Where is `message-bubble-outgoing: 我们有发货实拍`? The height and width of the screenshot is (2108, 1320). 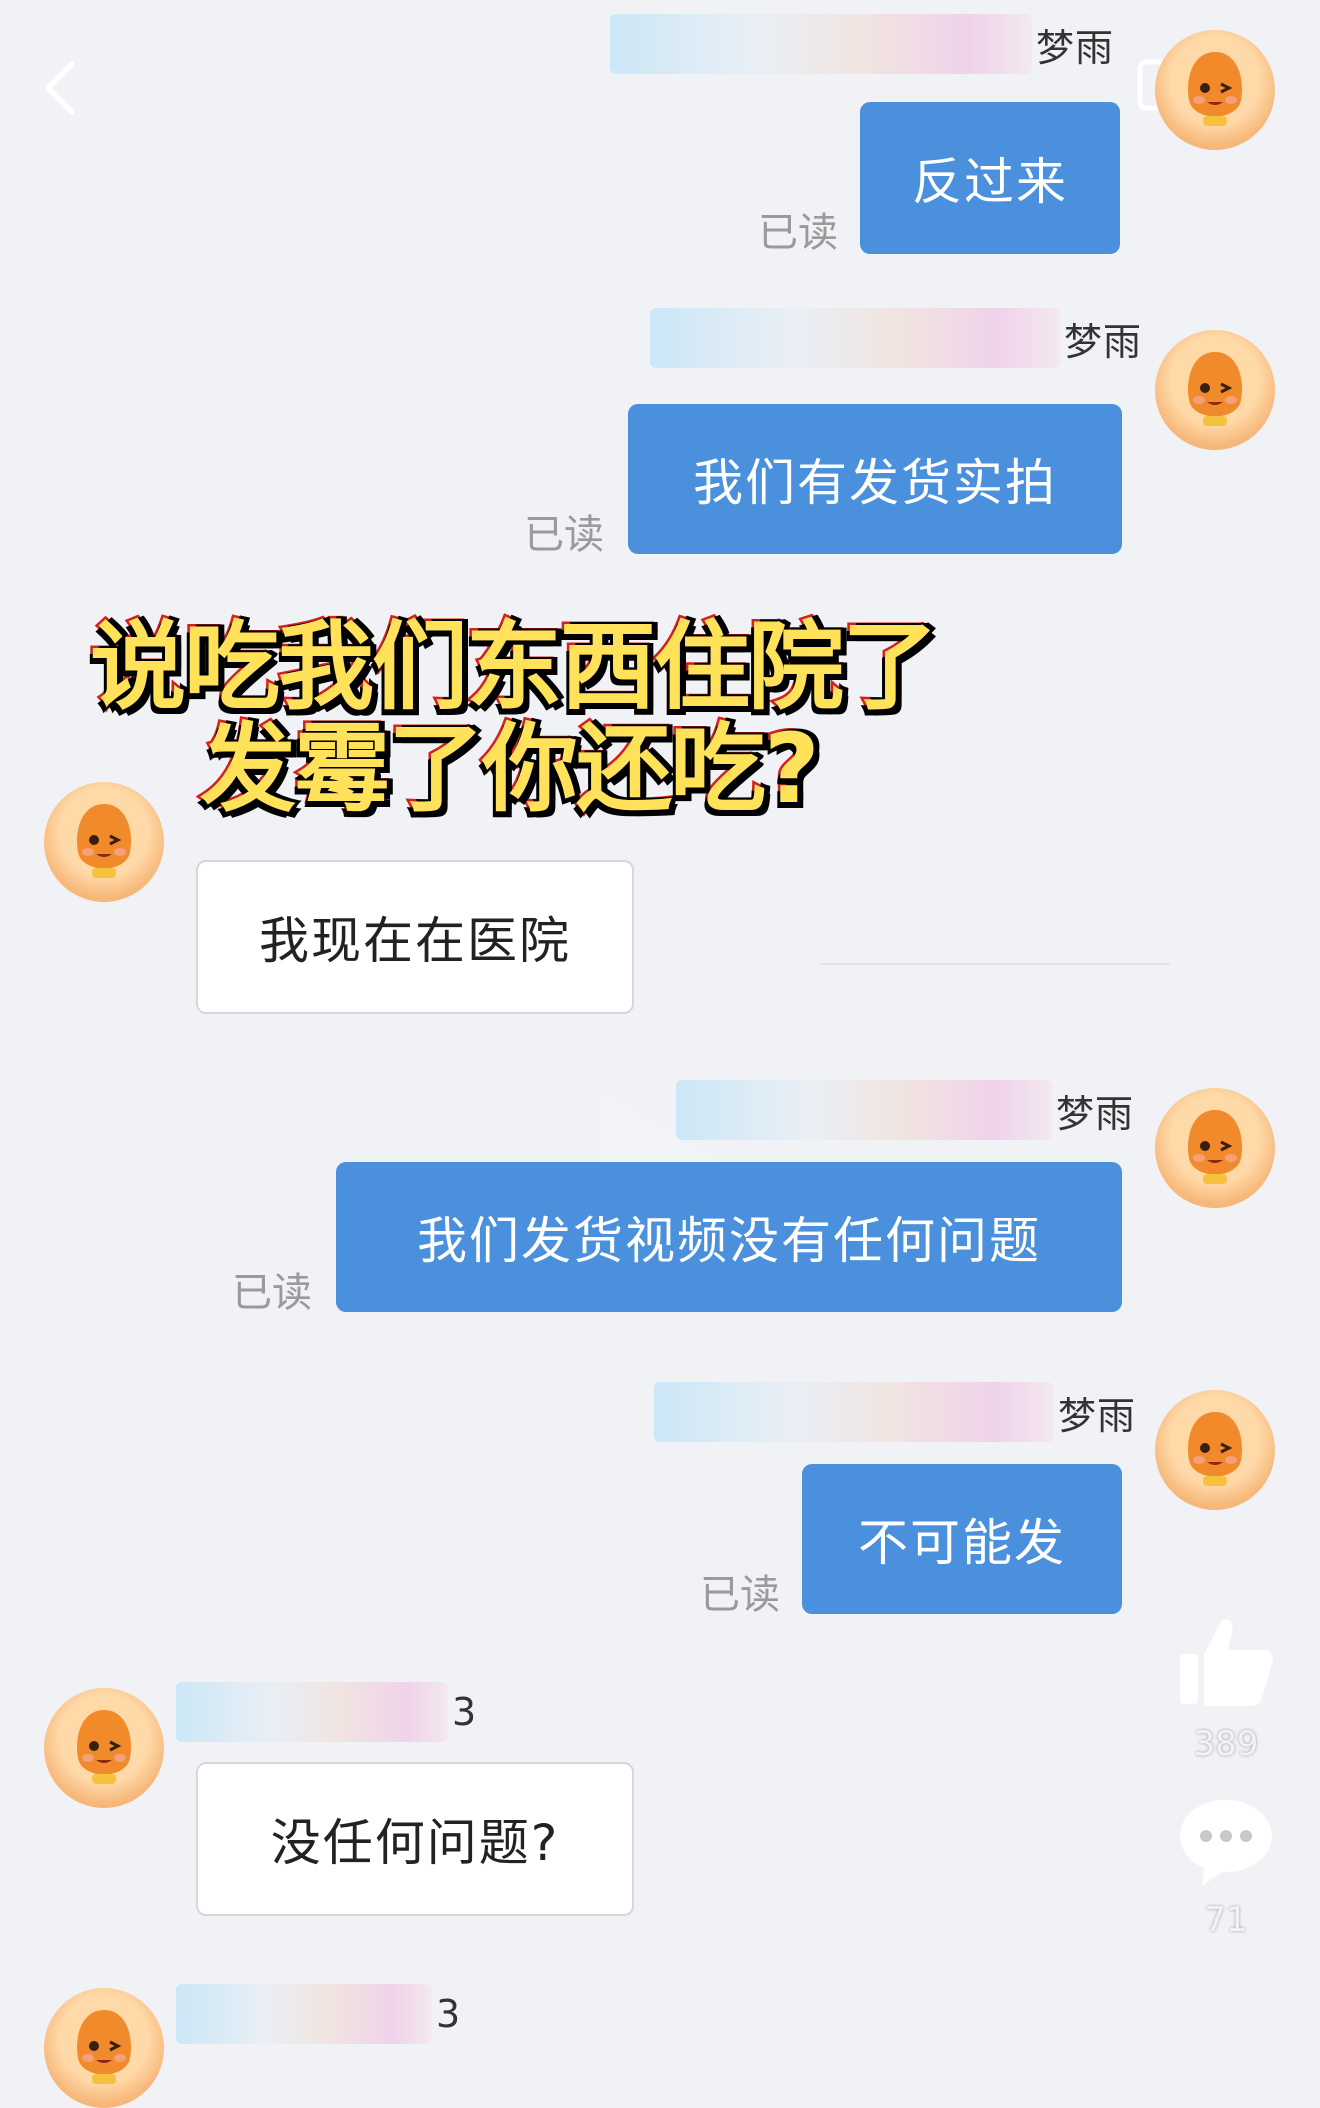
message-bubble-outgoing: 我们有发货实拍 is located at coordinates (875, 479).